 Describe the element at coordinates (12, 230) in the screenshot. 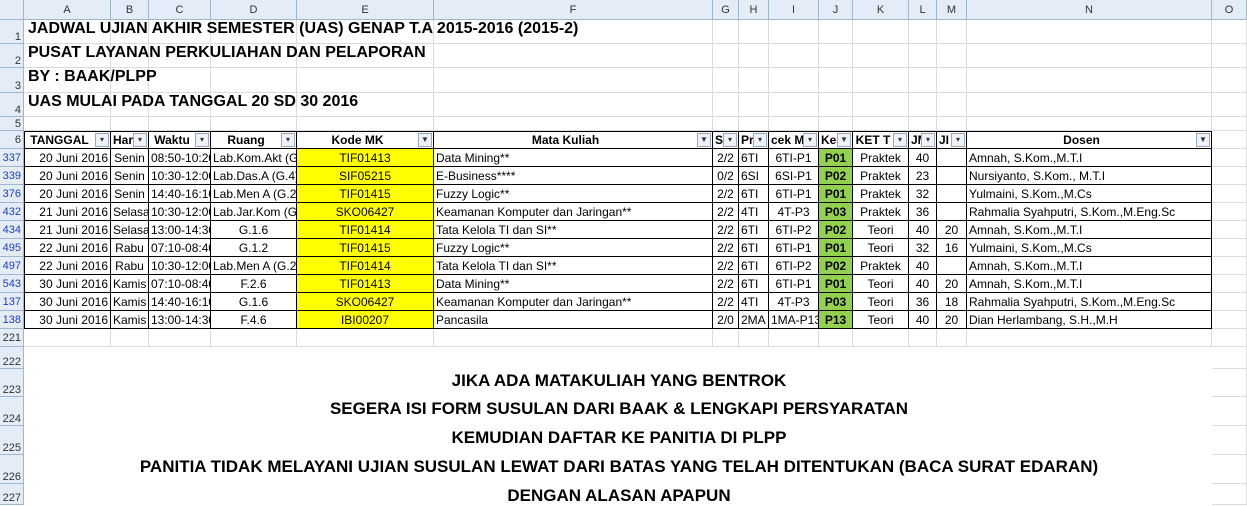

I see `row-header: 434` at that location.